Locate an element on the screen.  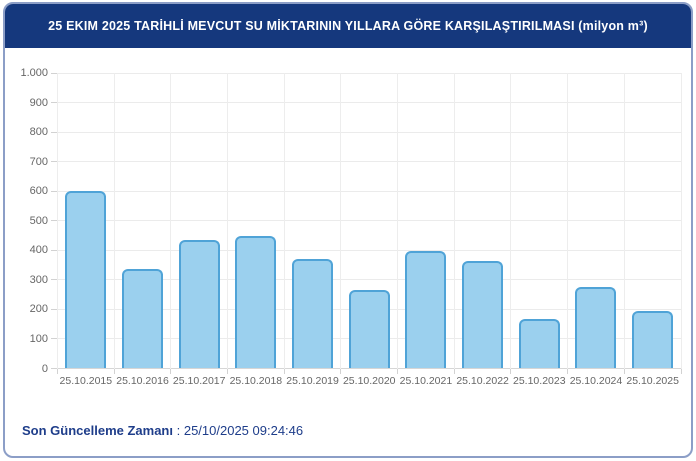
bar-25.10.2021 is located at coordinates (426, 309).